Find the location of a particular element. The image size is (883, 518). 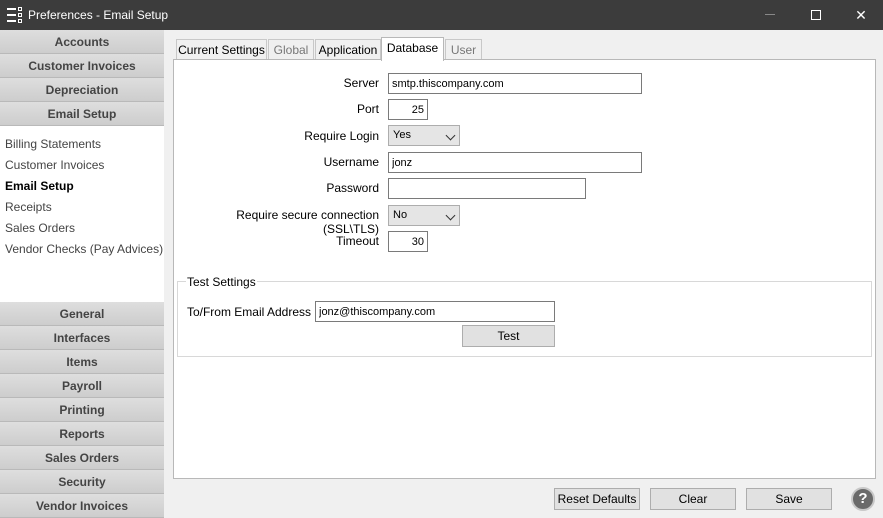

nav-section-payroll: Payroll is located at coordinates (82, 386).